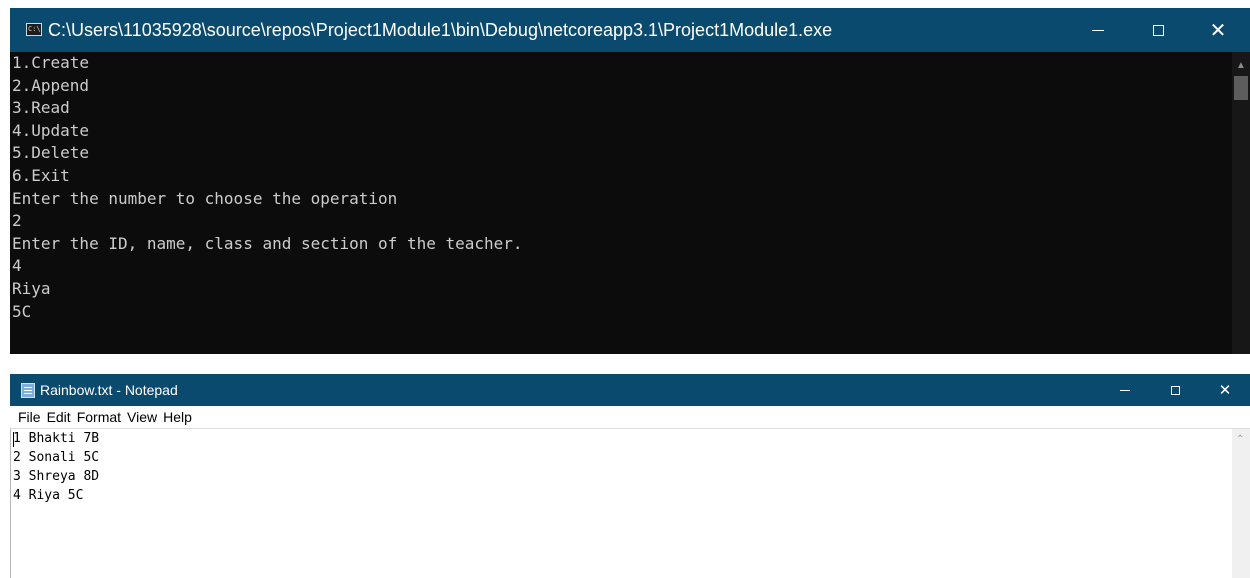  What do you see at coordinates (59, 417) in the screenshot?
I see `menu-edit: Edit` at bounding box center [59, 417].